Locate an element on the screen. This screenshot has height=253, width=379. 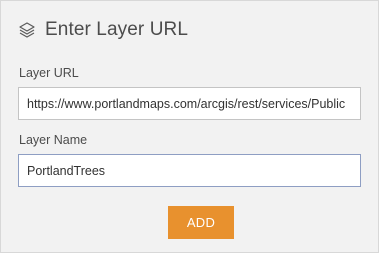
layers-icon is located at coordinates (27, 30).